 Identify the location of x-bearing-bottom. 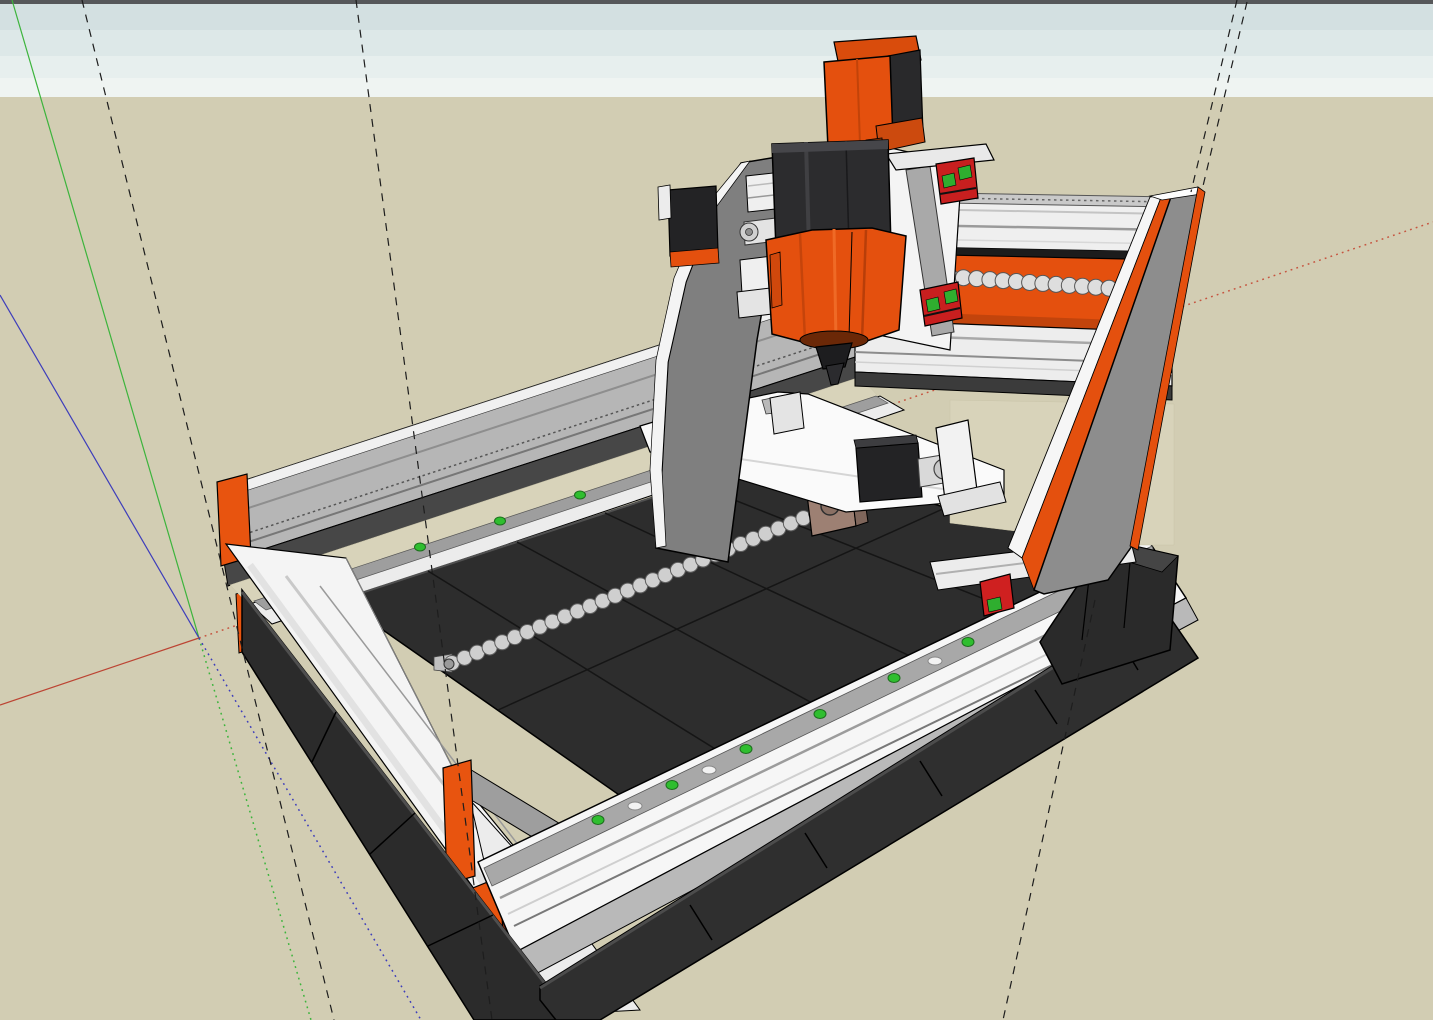
(941, 304).